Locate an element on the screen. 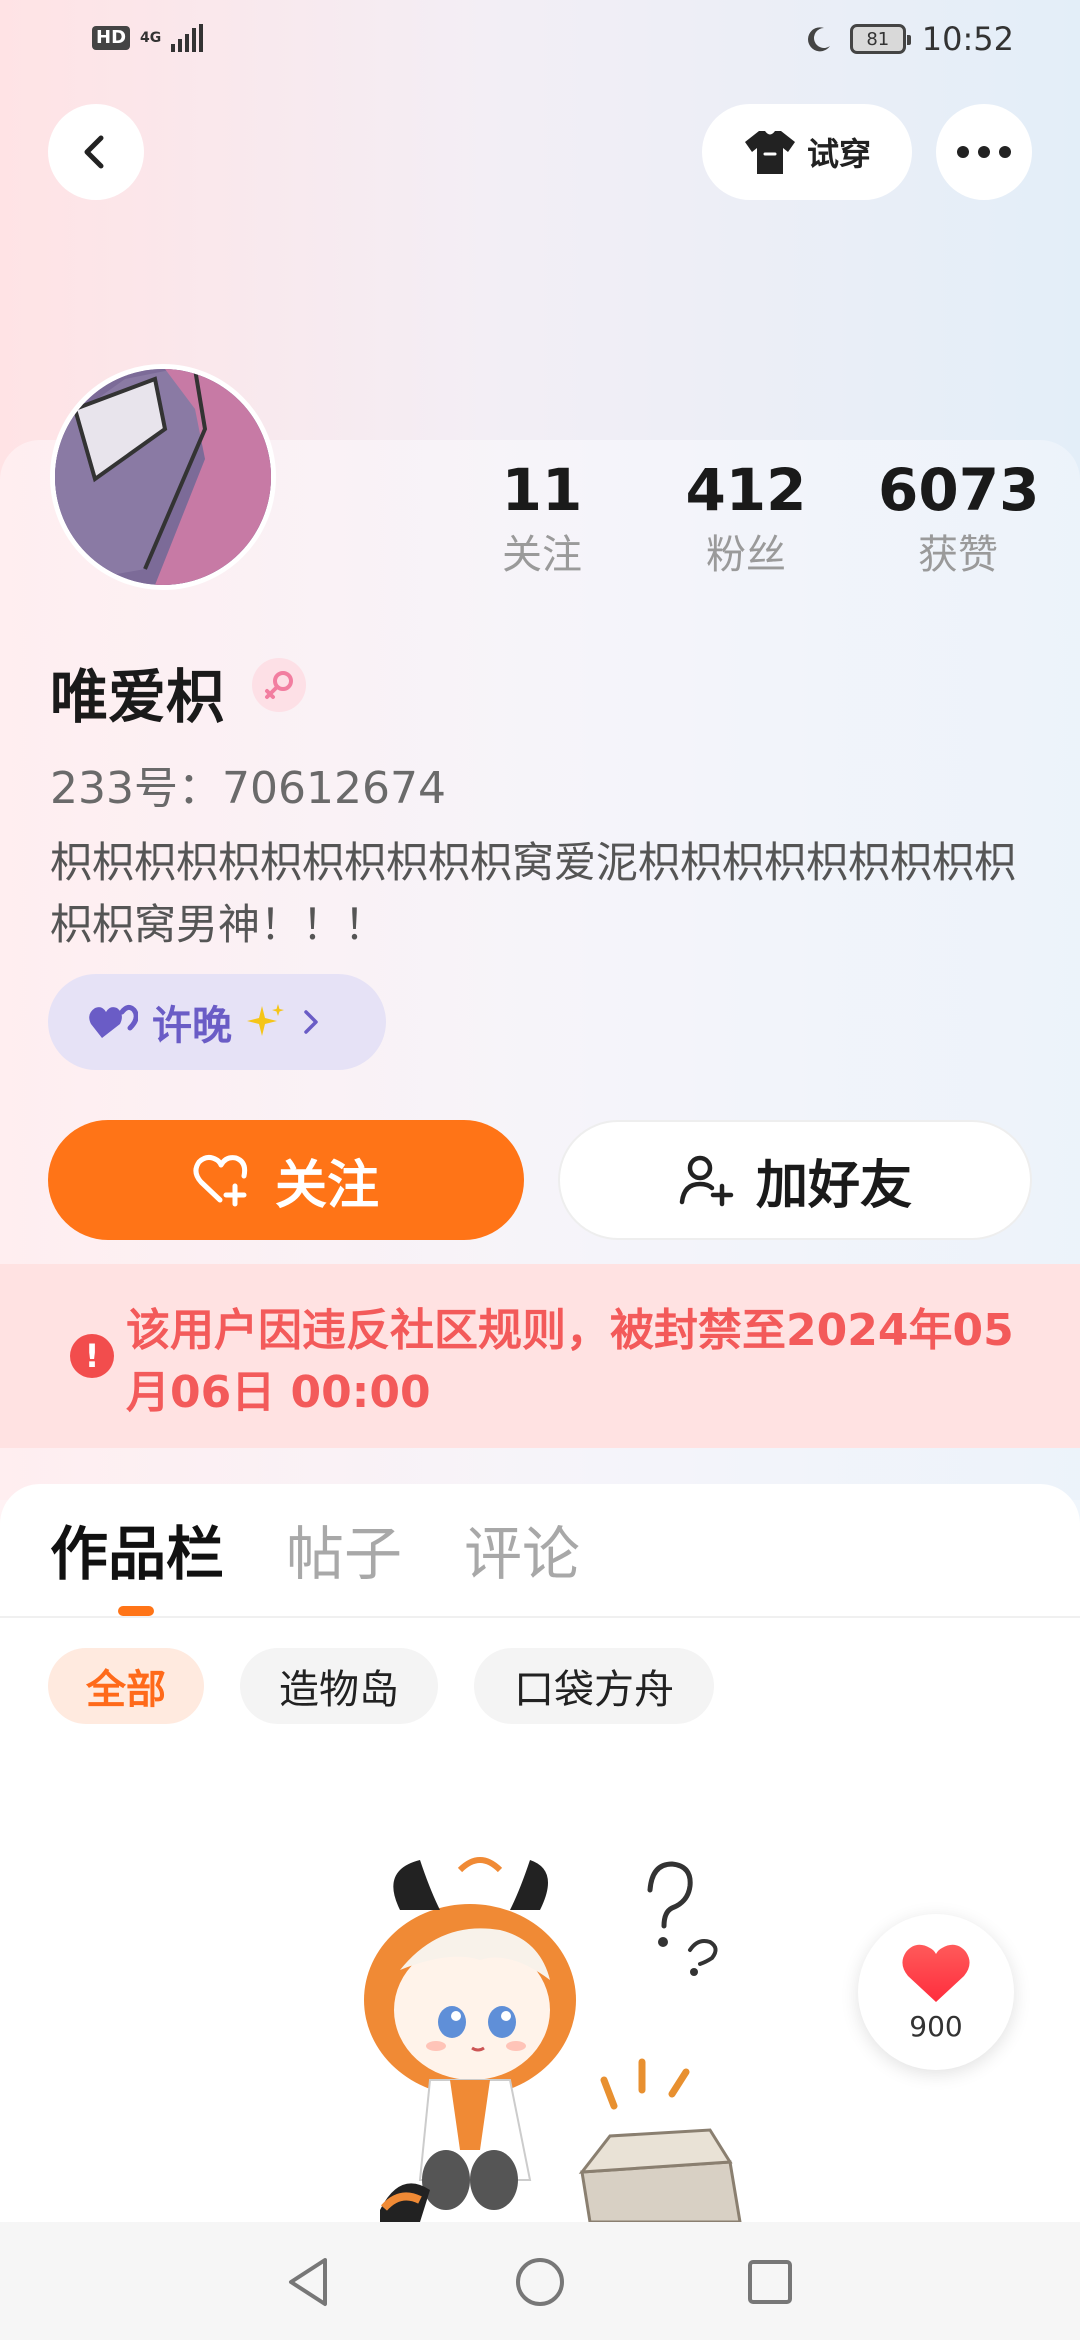  triangle-back-icon is located at coordinates (308, 2282).